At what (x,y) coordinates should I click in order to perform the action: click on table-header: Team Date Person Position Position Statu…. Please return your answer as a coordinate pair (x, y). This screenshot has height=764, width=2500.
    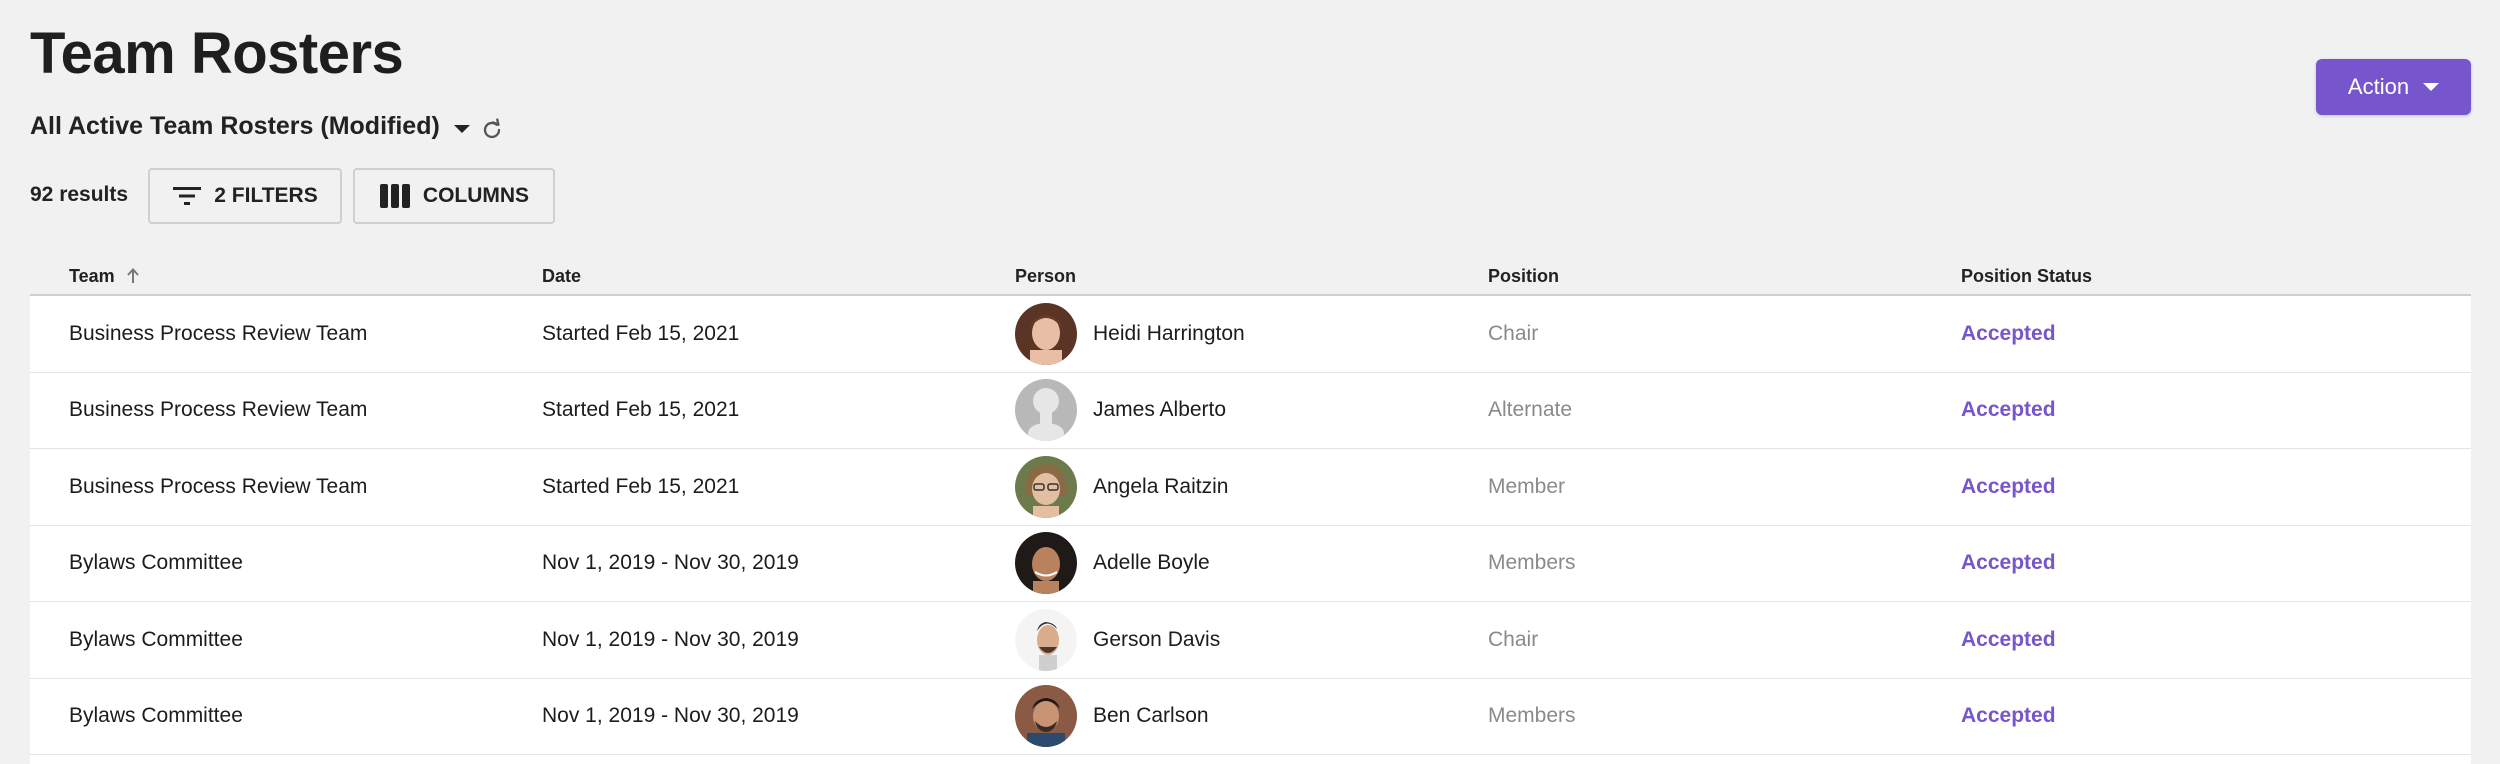
    Looking at the image, I should click on (1250, 277).